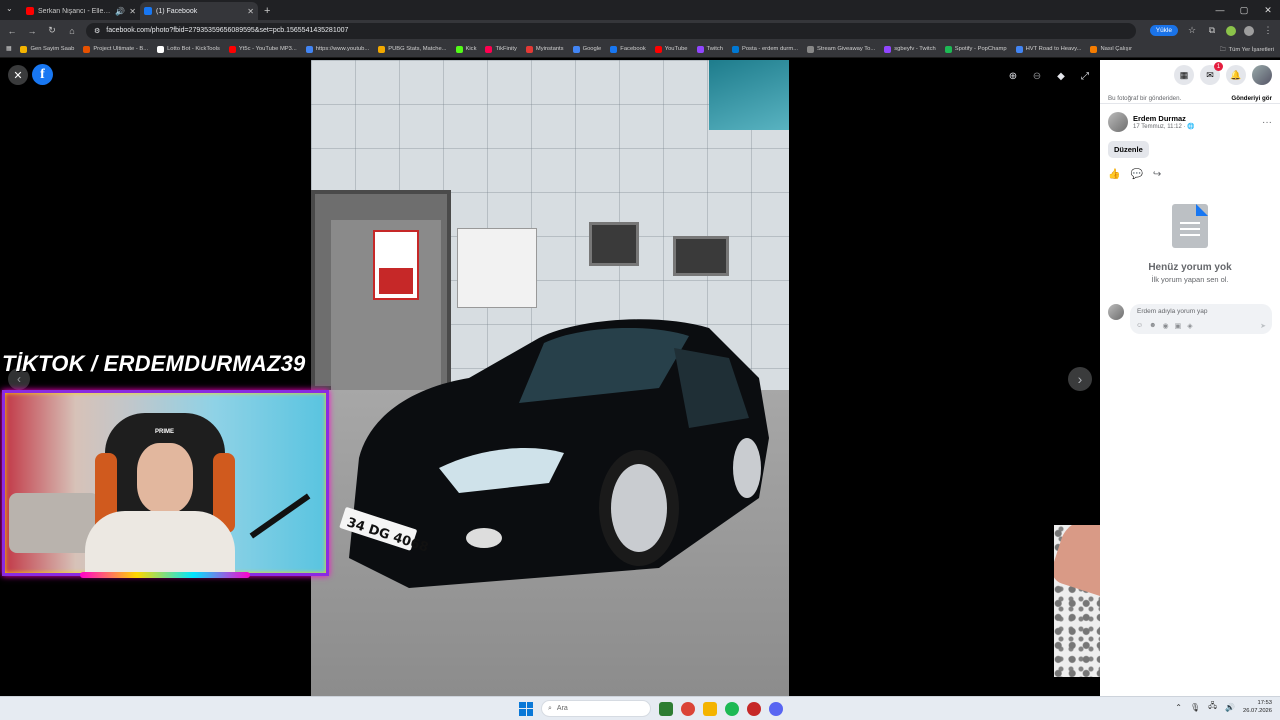 The height and width of the screenshot is (720, 1280). I want to click on streamer-head, so click(165, 478).